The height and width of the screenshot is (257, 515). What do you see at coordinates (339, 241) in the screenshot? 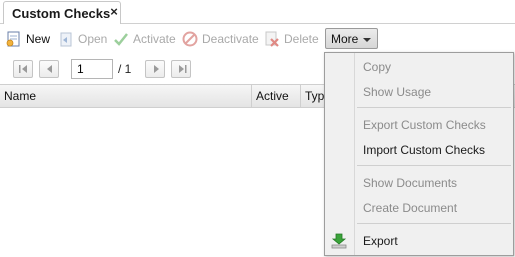
I see `download-icon` at bounding box center [339, 241].